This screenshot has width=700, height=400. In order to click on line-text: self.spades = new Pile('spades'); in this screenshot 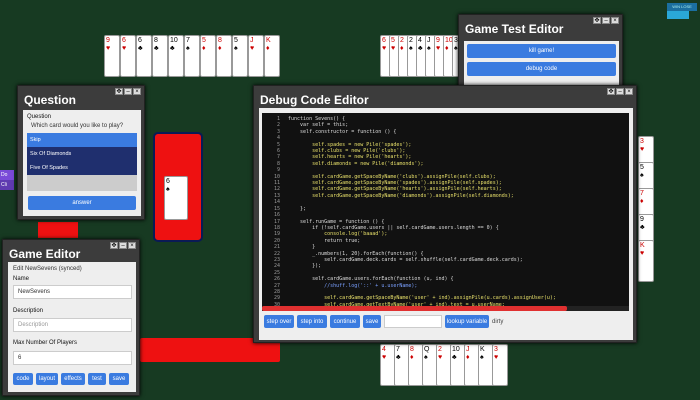, I will do `click(350, 144)`.